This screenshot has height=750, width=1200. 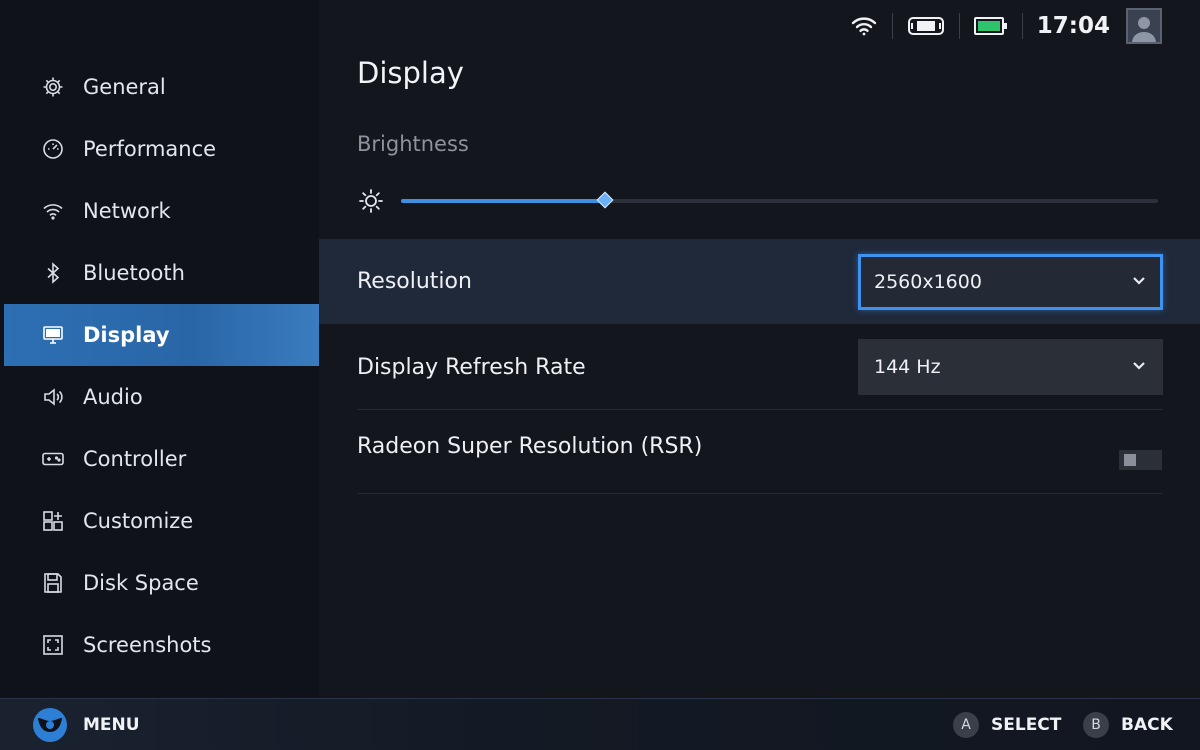 I want to click on sidebar-item-customize: Customize, so click(x=161, y=521).